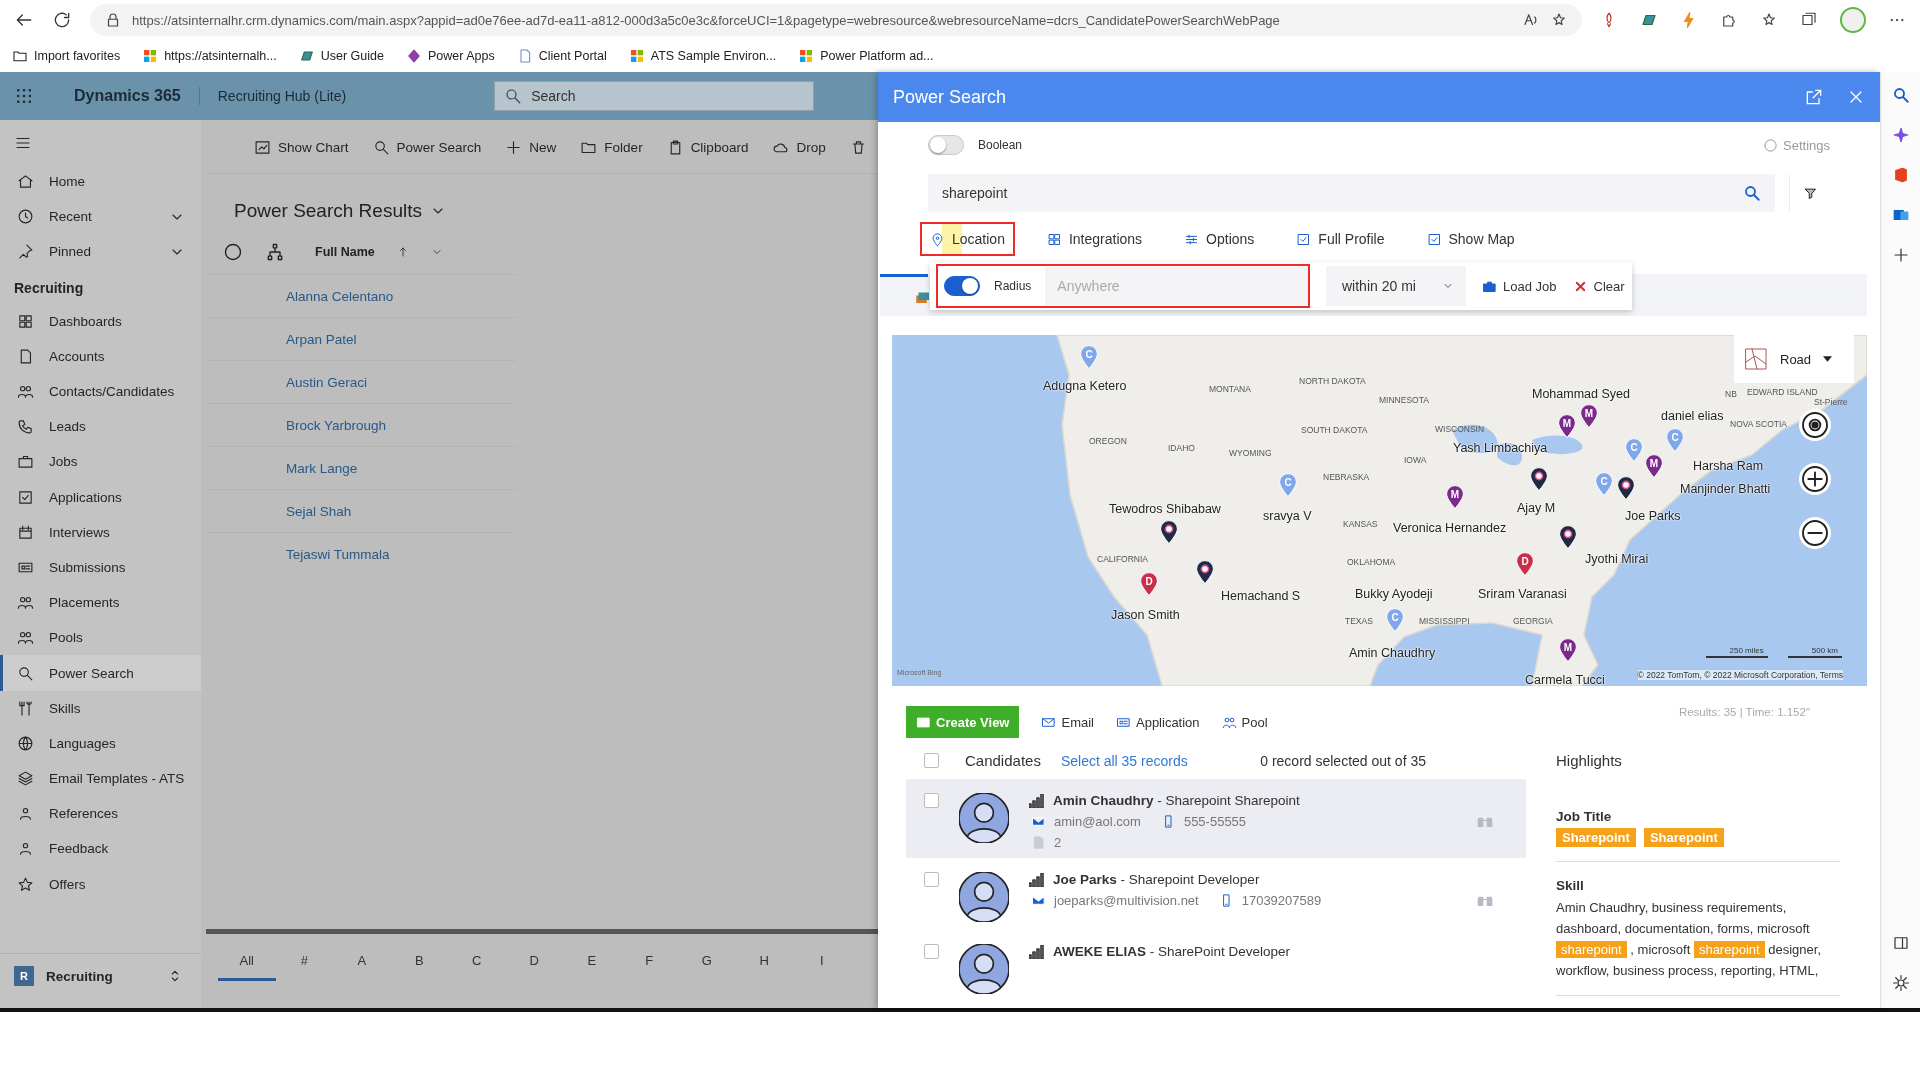  Describe the element at coordinates (1340, 239) in the screenshot. I see `checkbox-option: Full Profile` at that location.